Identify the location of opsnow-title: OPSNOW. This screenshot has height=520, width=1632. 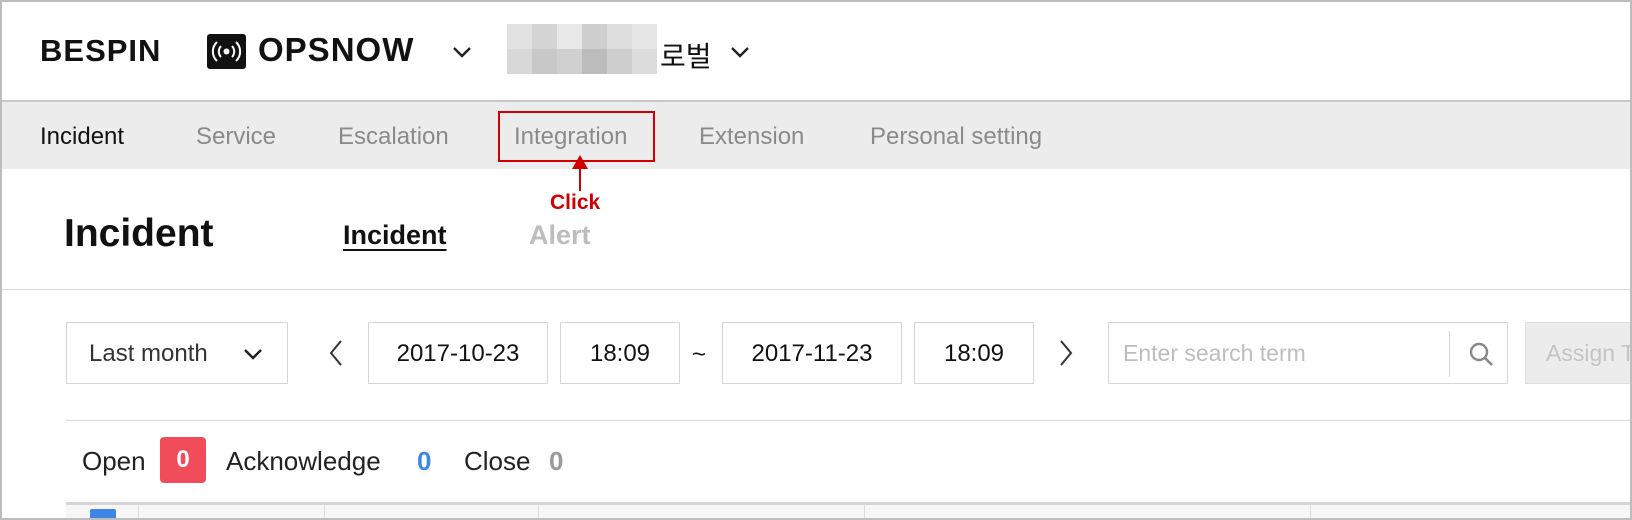
(336, 50).